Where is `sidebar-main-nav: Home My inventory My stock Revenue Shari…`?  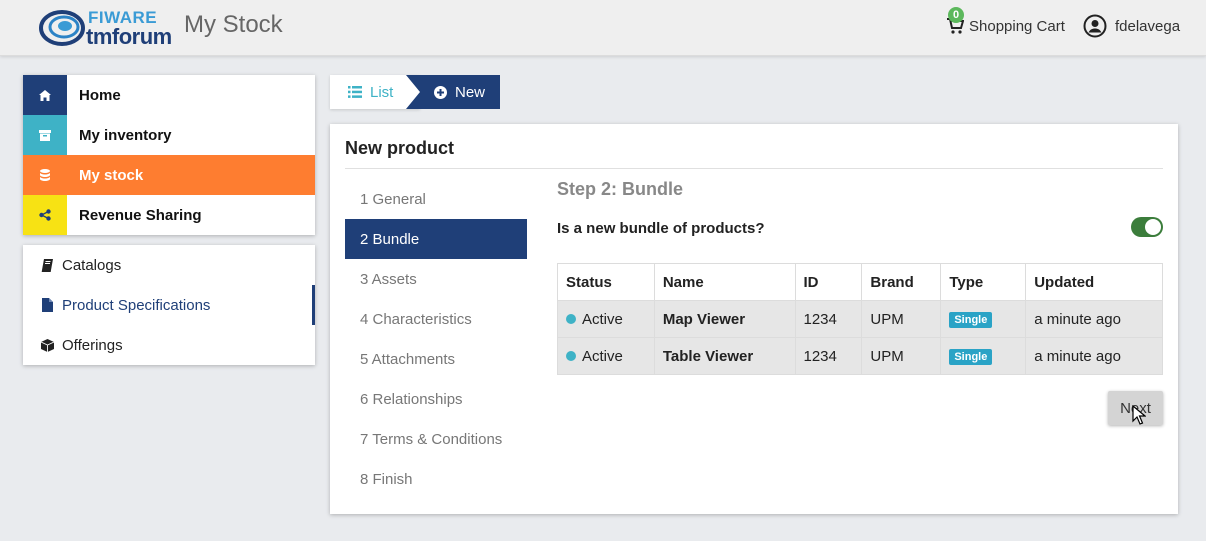 sidebar-main-nav: Home My inventory My stock Revenue Shari… is located at coordinates (169, 155).